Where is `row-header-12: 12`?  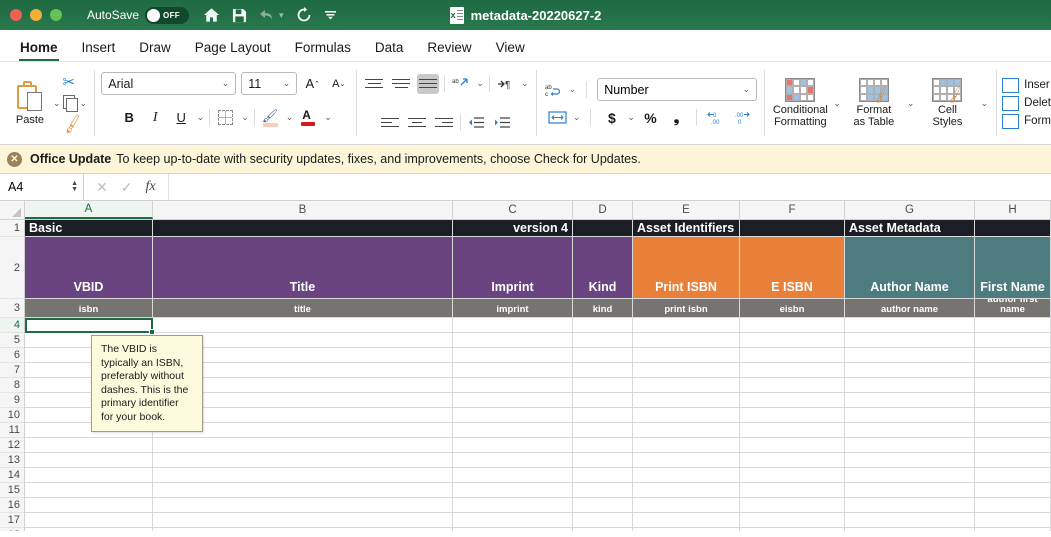
row-header-12: 12 is located at coordinates (12, 445).